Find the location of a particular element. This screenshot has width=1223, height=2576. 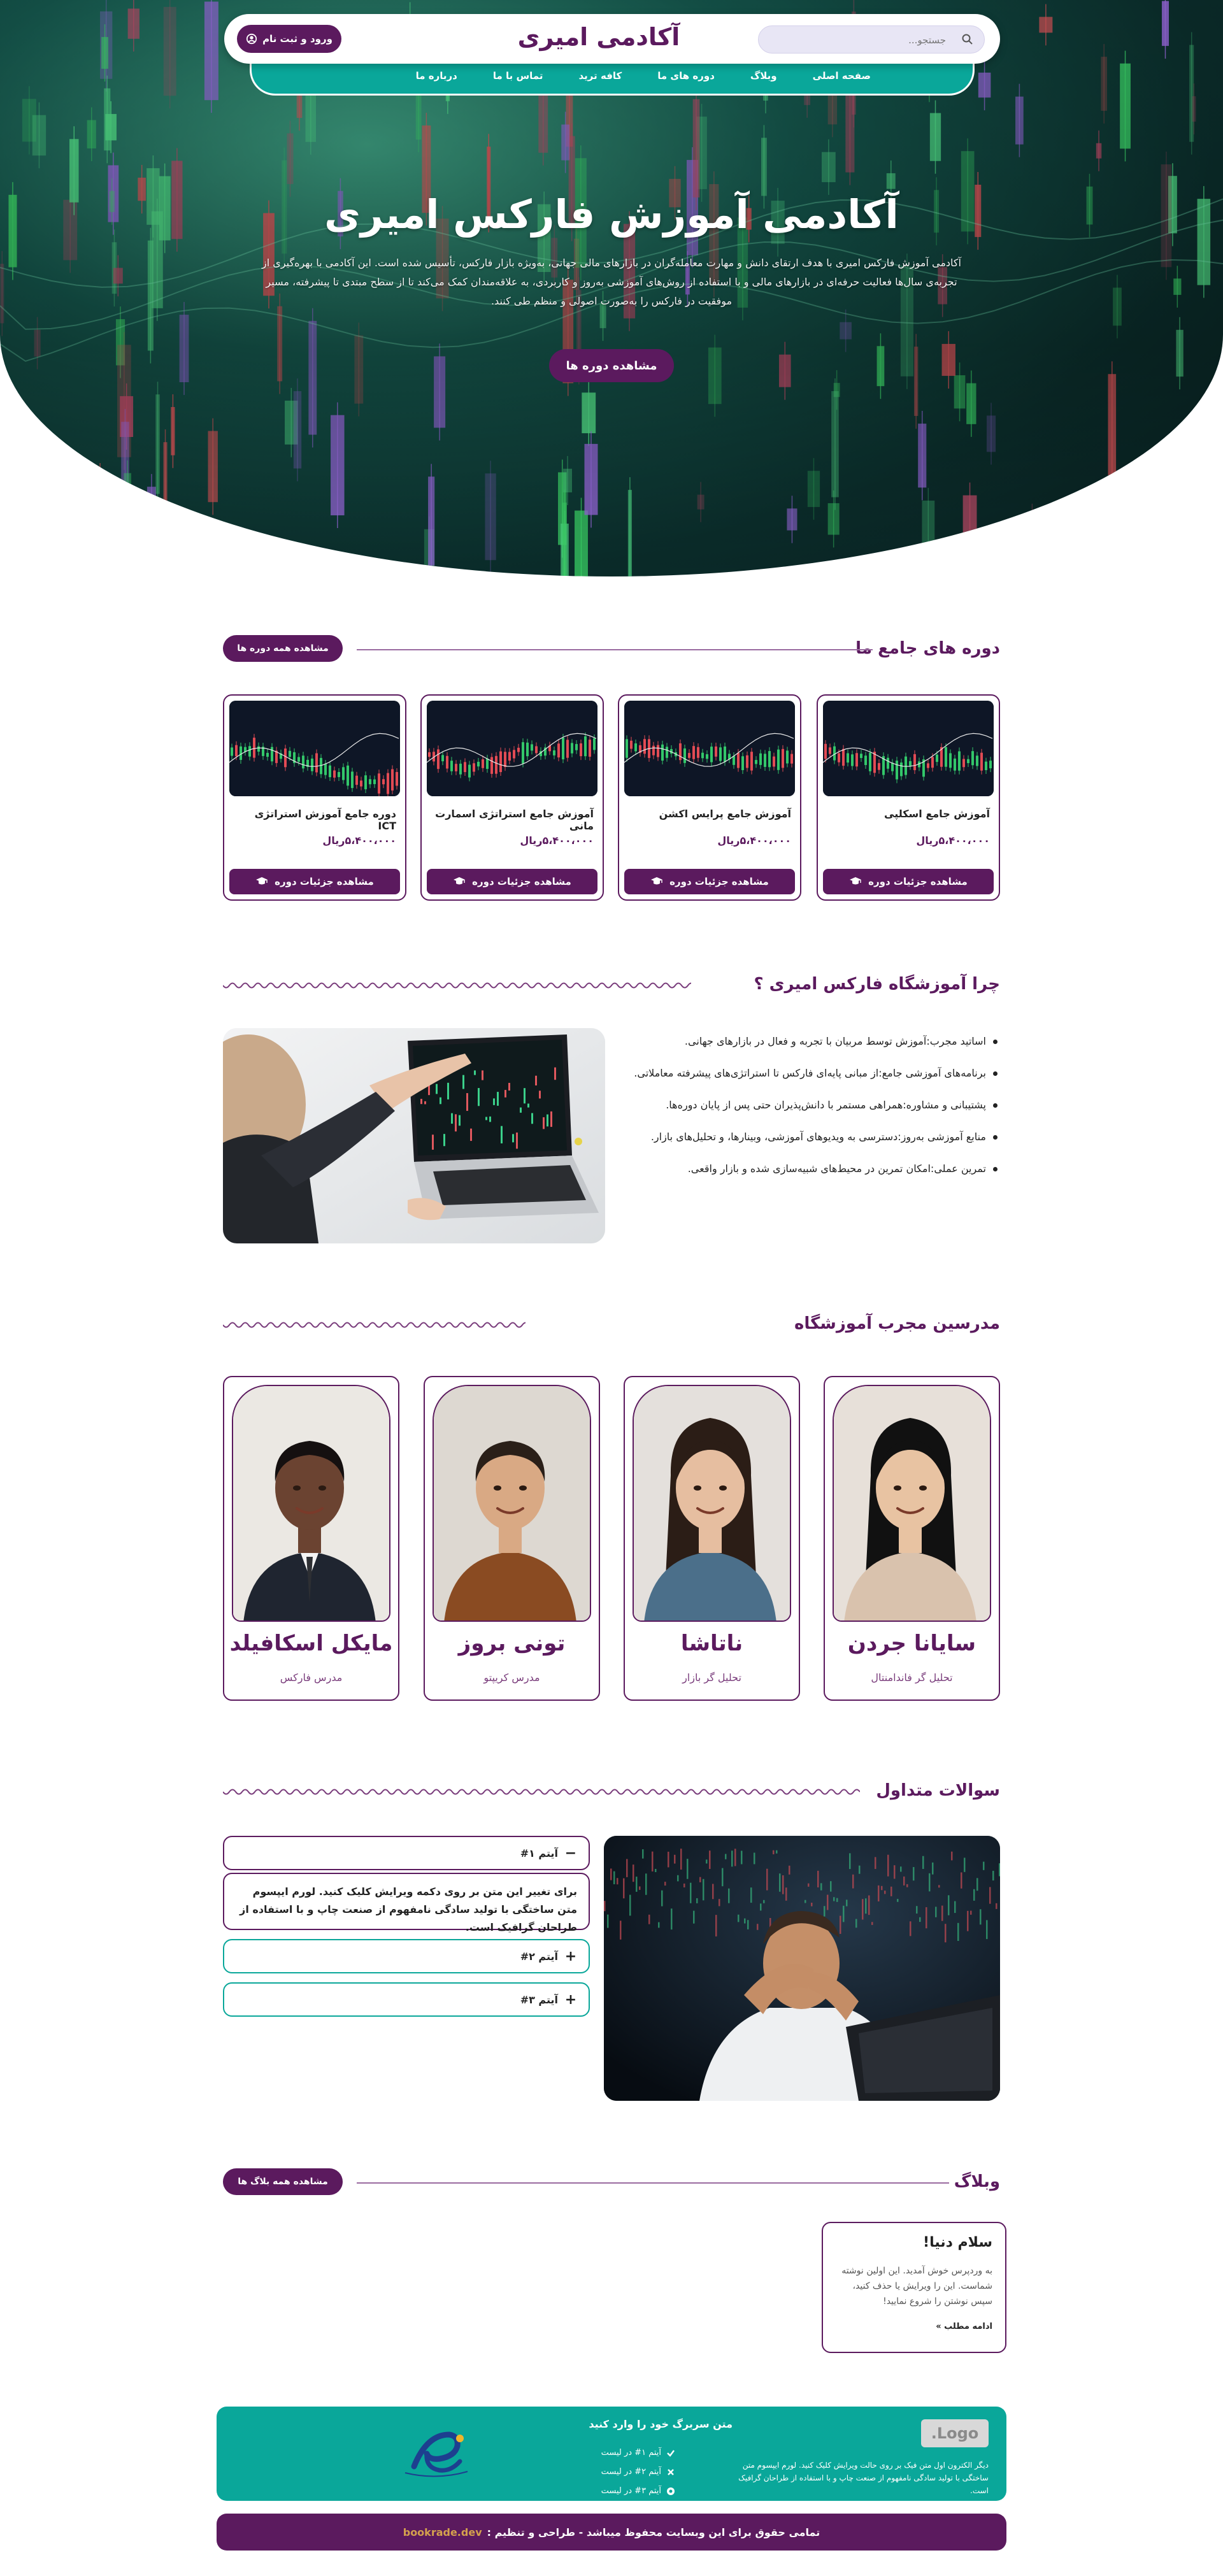

course-title: دوره جامع آموزش استراتژی ICT is located at coordinates (314, 820).